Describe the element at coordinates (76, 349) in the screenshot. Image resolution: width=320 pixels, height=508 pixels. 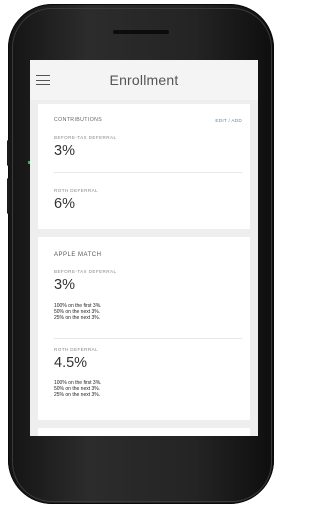
I see `match-roth-label: ROTH DEFERRAL` at that location.